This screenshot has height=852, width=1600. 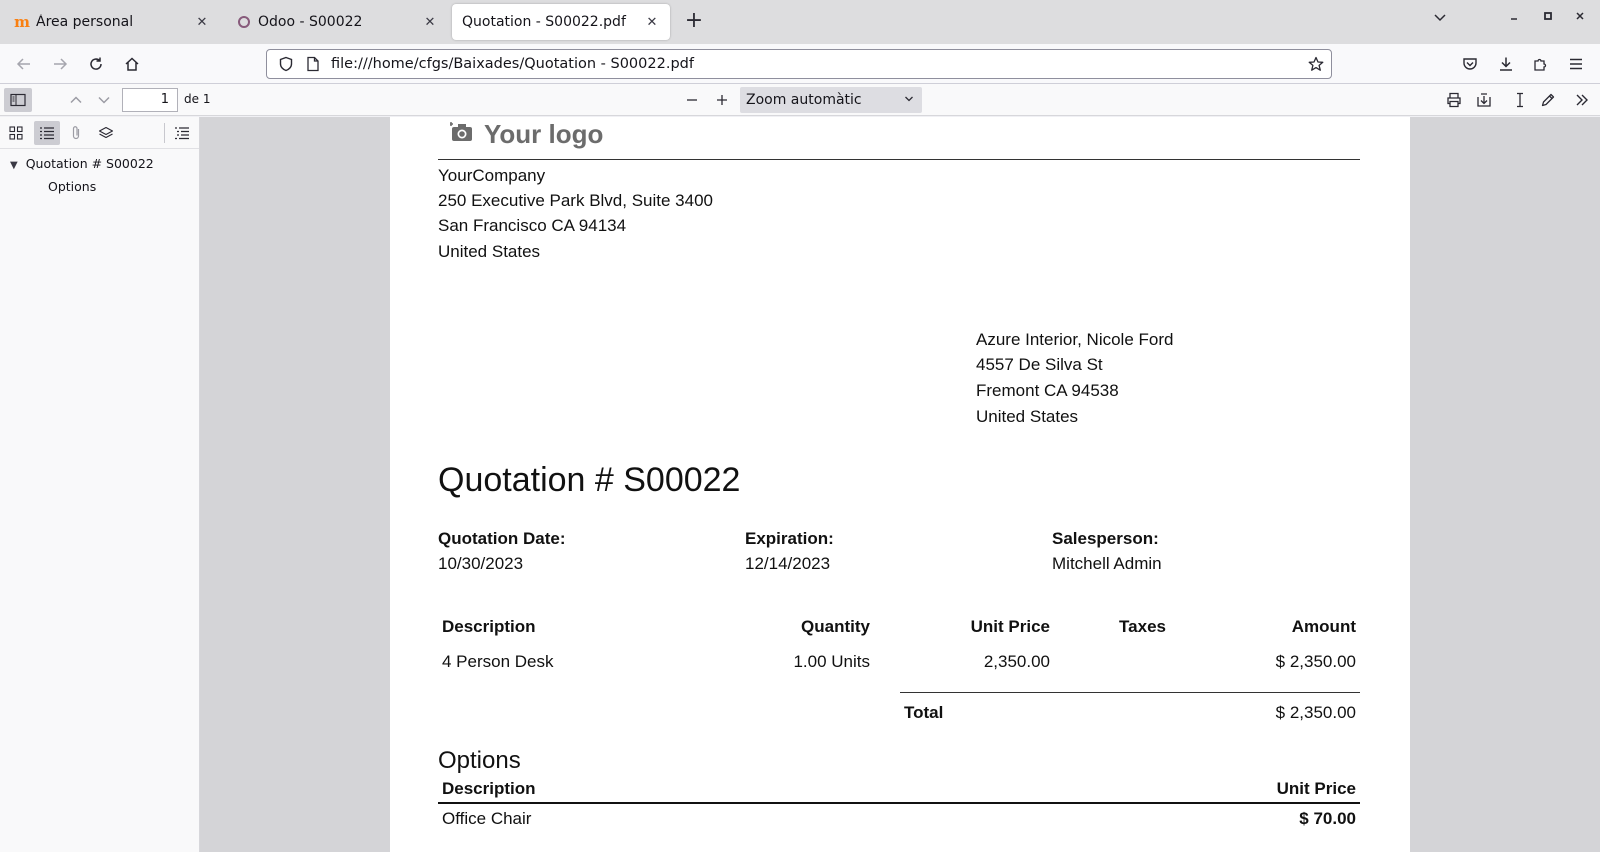 I want to click on bookmark-star-icon, so click(x=1316, y=64).